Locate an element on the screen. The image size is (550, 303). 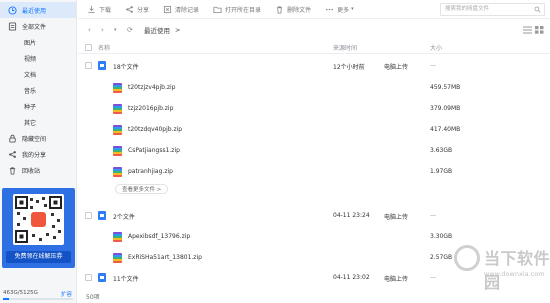
trash-icon is located at coordinates (12, 170).